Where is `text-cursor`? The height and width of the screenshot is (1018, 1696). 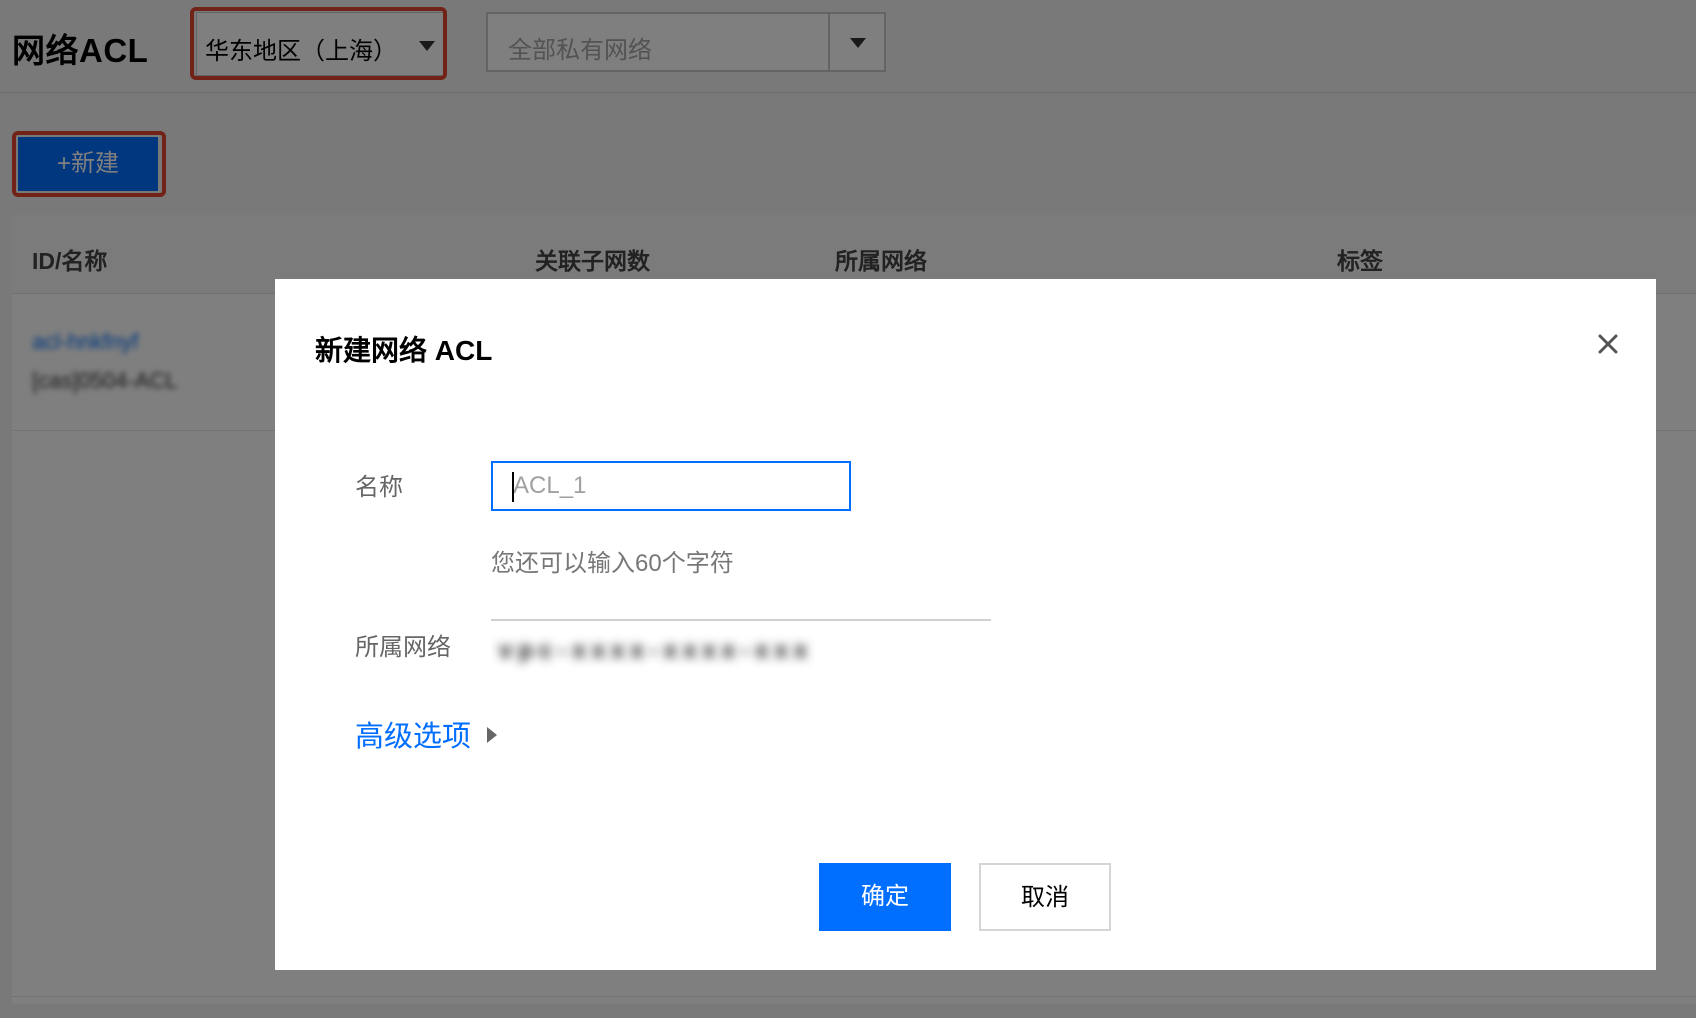 text-cursor is located at coordinates (513, 487).